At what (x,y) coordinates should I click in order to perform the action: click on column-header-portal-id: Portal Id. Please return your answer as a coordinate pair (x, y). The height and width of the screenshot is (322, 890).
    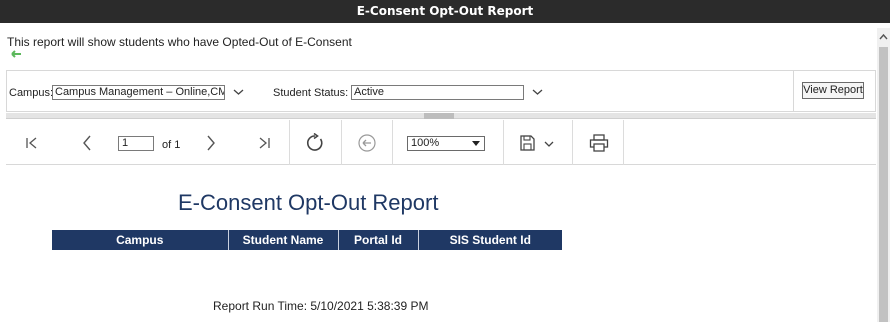
    Looking at the image, I should click on (378, 240).